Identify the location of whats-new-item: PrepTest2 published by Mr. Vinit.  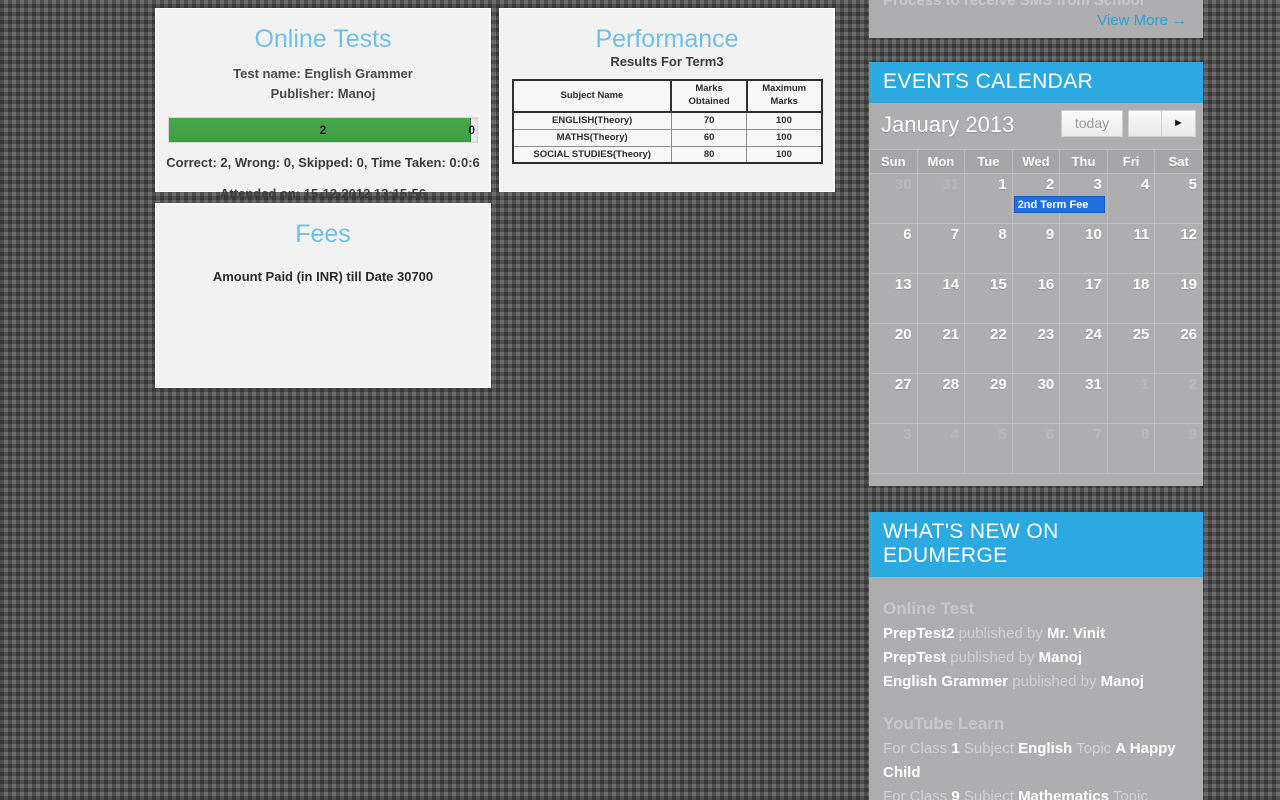
(1036, 634).